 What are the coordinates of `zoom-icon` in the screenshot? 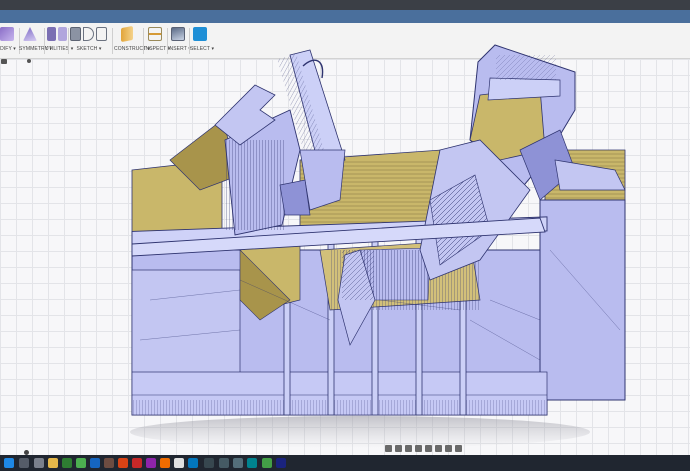 It's located at (418, 448).